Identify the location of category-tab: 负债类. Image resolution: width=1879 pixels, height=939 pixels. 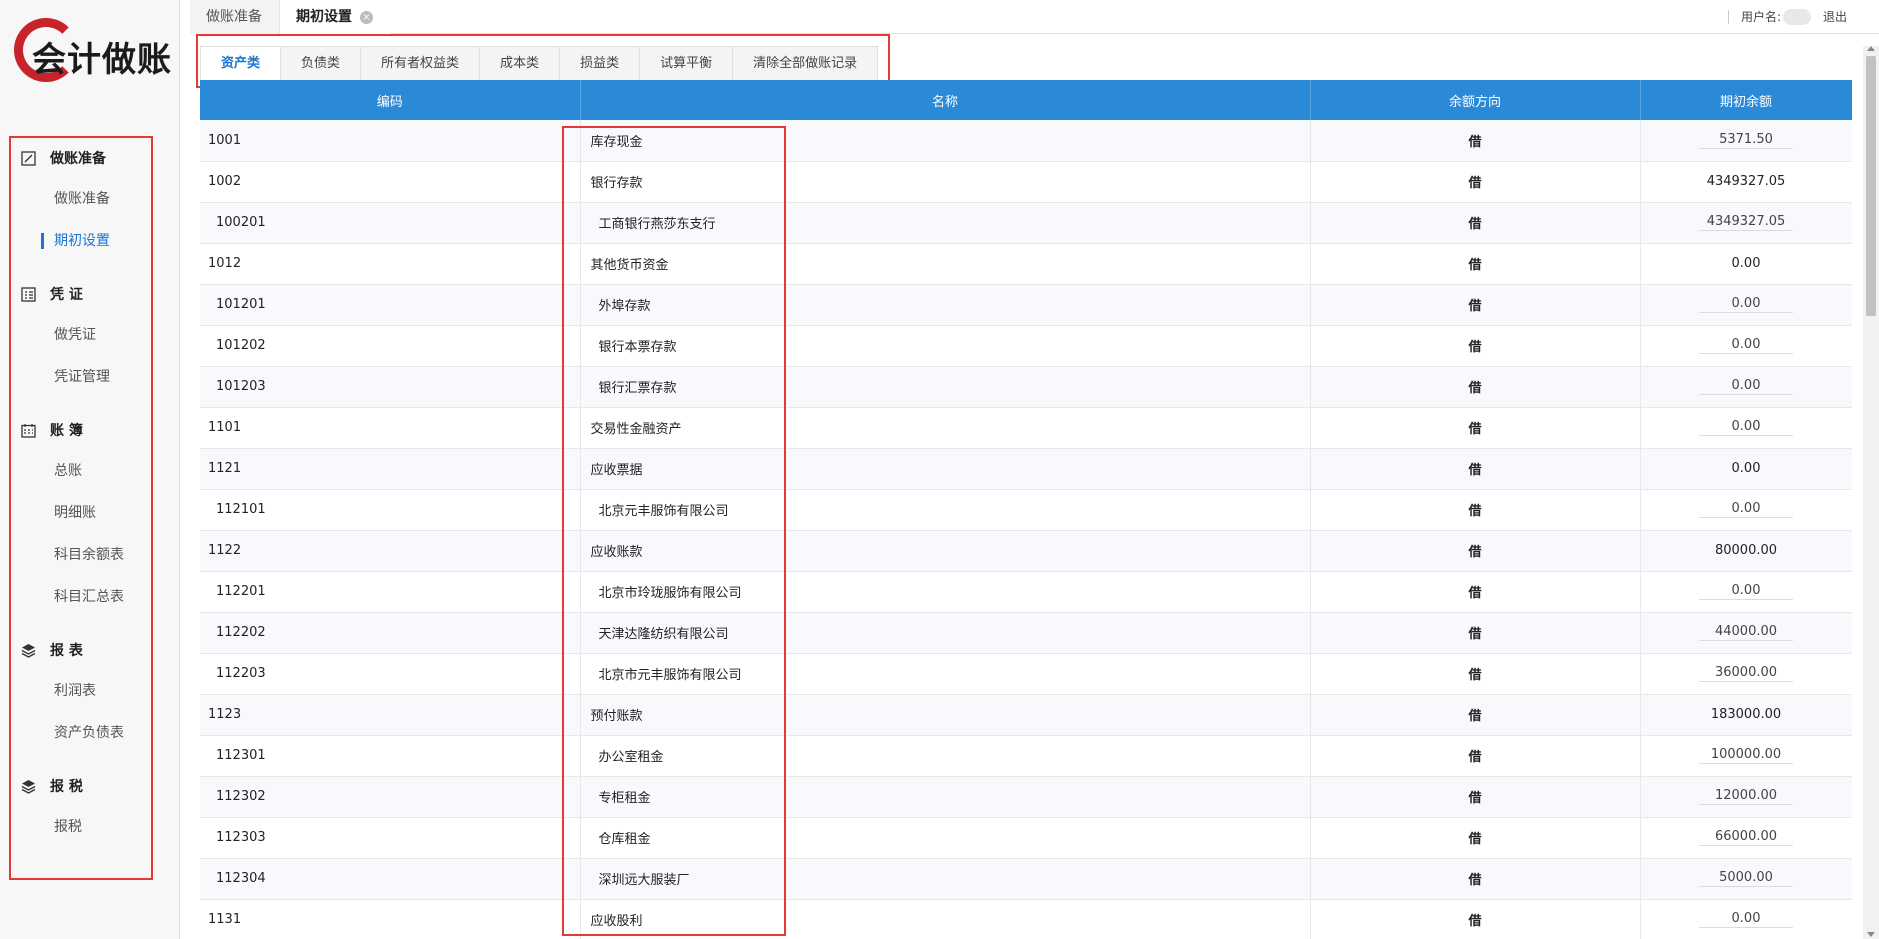
(321, 63).